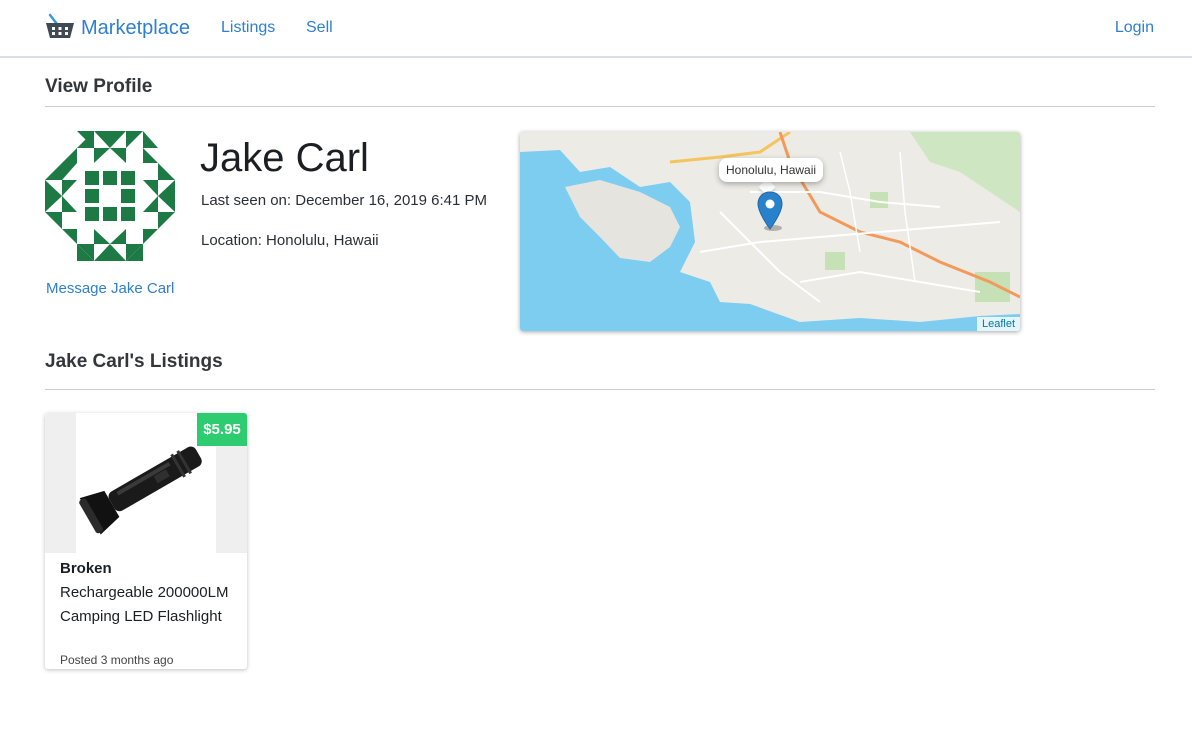 This screenshot has width=1192, height=736. I want to click on map-marker-icon, so click(770, 211).